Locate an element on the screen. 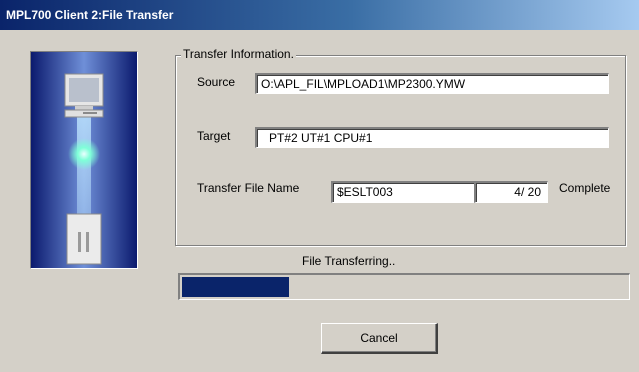  window-title: MPL700 Client 2:File Transfer is located at coordinates (90, 15).